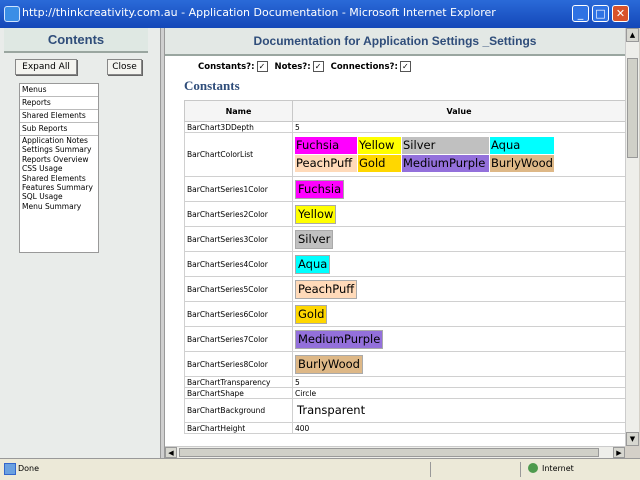 The image size is (640, 480). I want to click on table-row: BarChartShape Circle, so click(404, 393).